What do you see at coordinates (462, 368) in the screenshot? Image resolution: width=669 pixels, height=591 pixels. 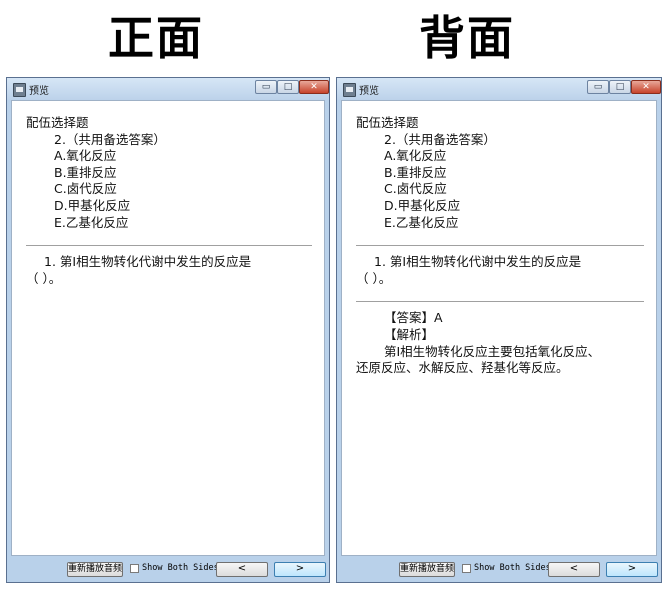 I see `explanation-text-line2: 还原反应、水解反应、羟基化等反应。` at bounding box center [462, 368].